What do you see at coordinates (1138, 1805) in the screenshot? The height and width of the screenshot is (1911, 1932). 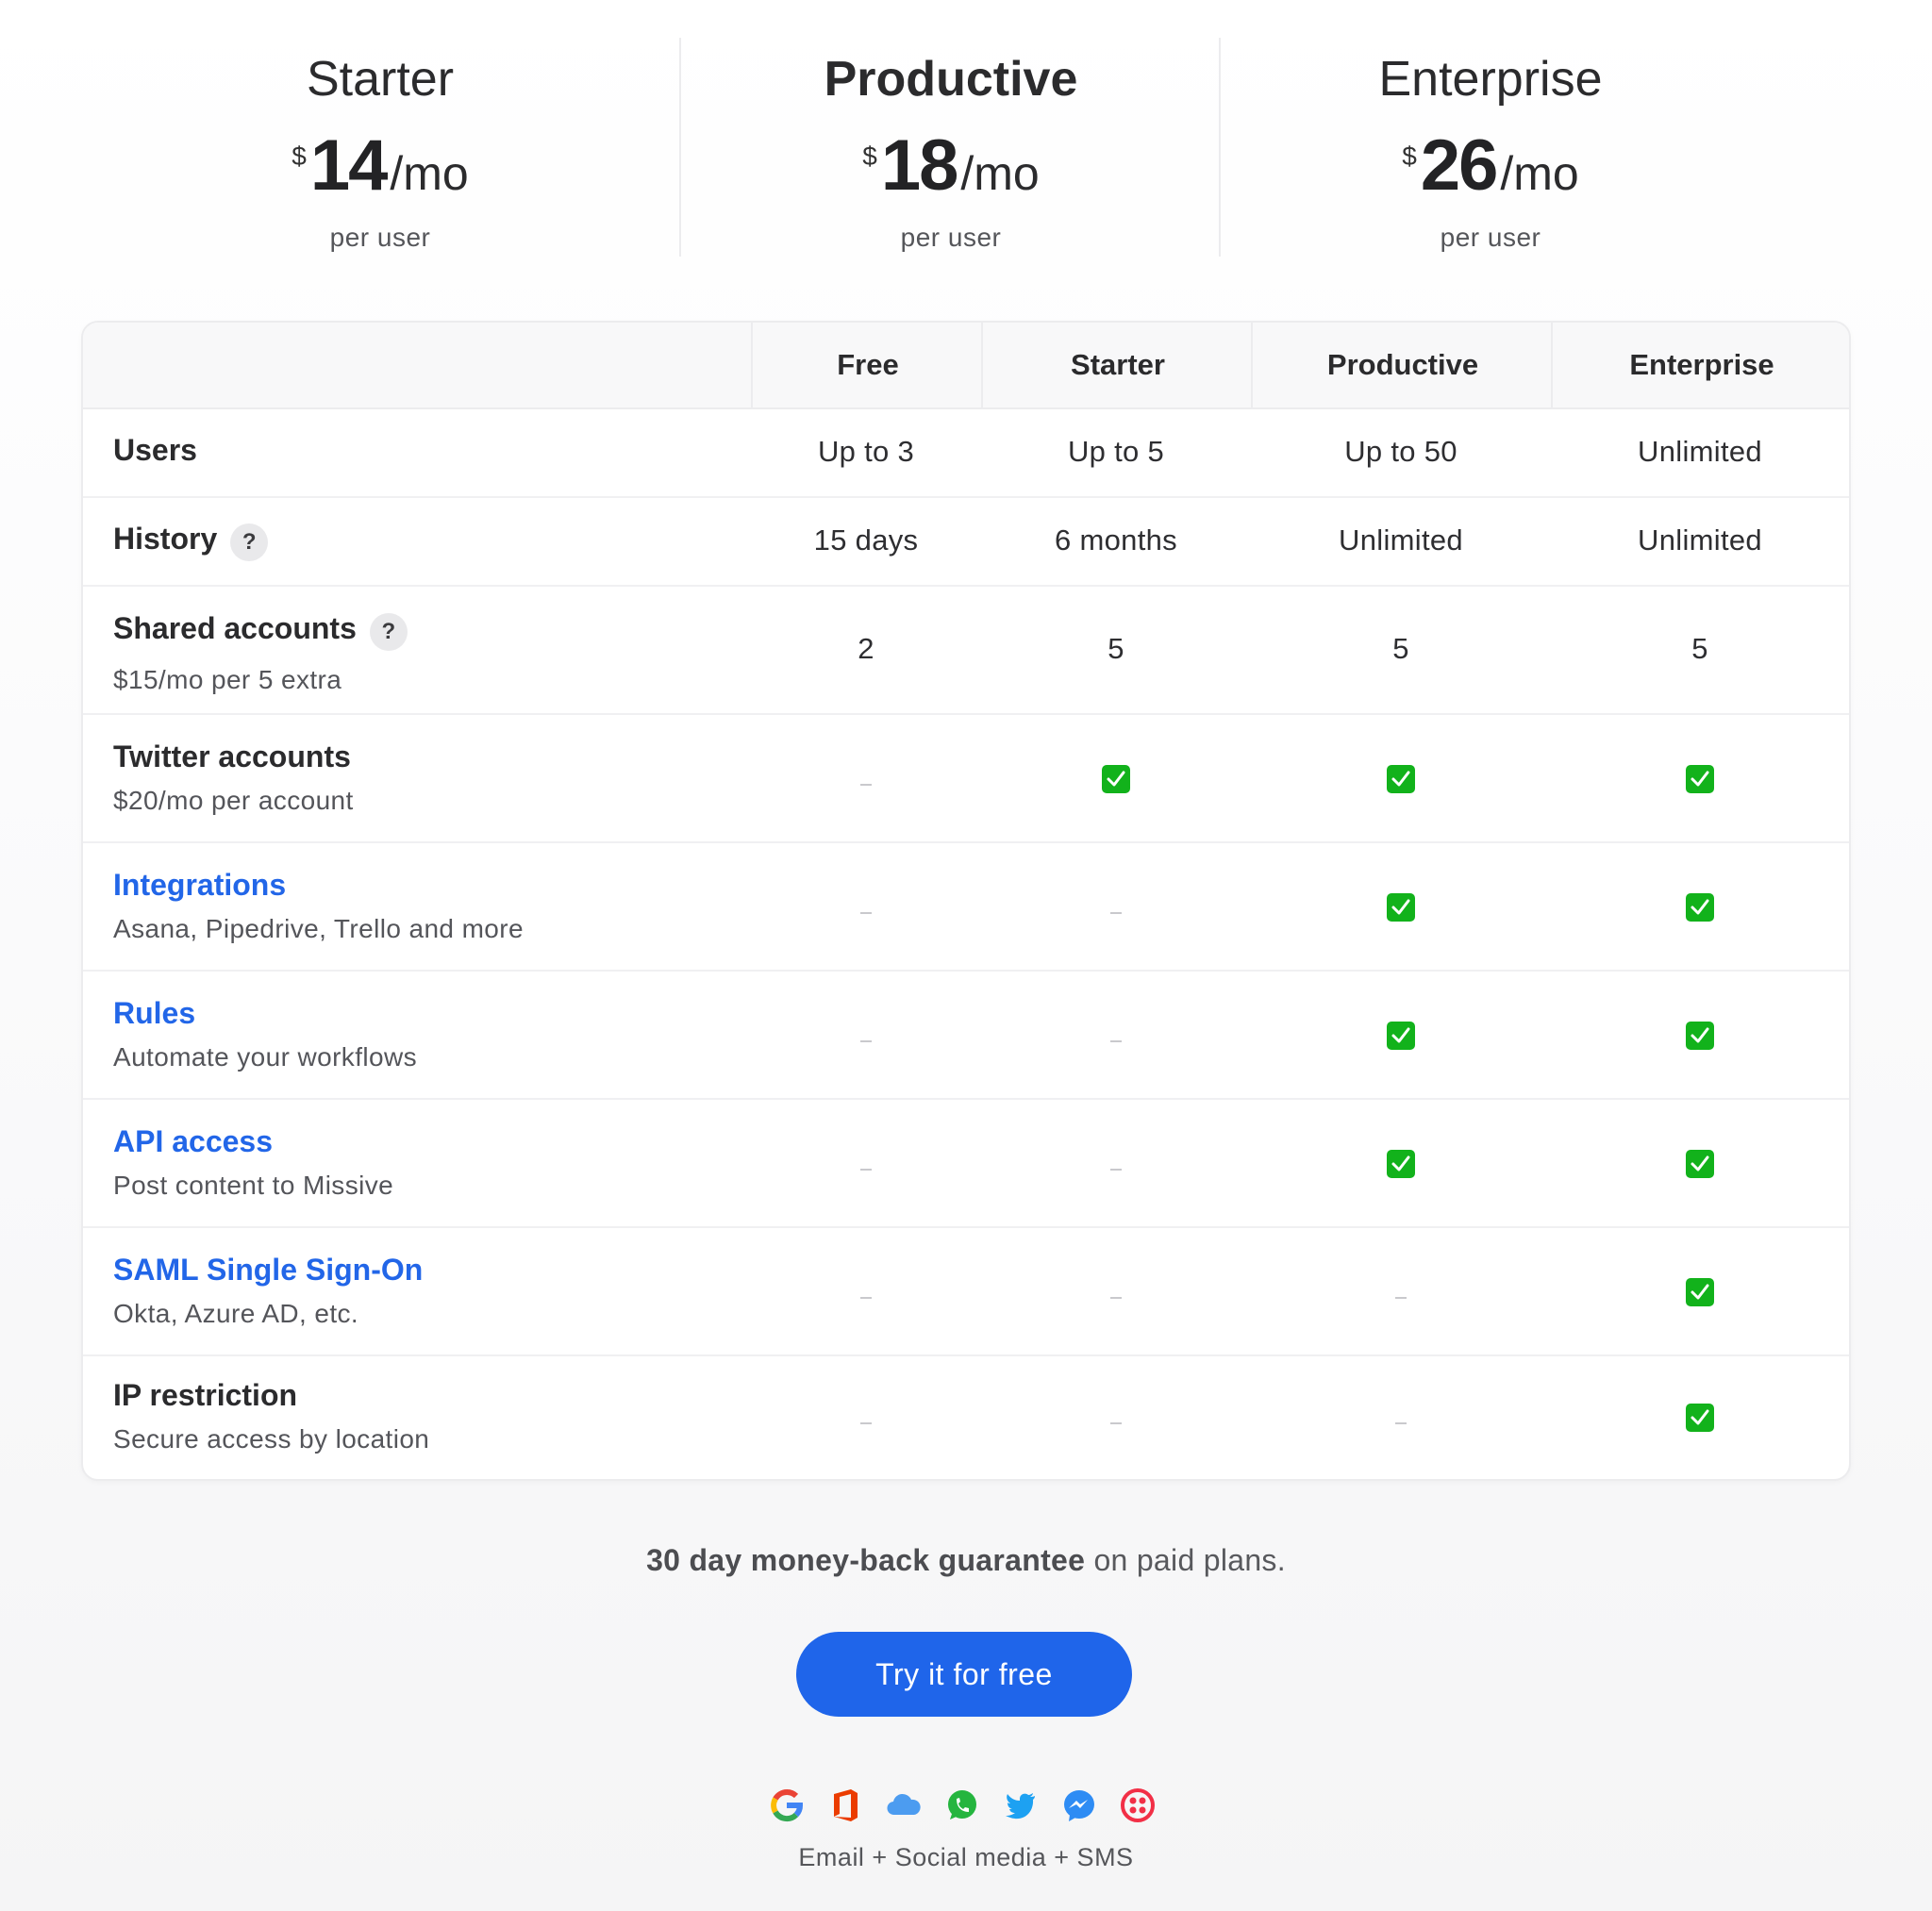 I see `twilio-icon` at bounding box center [1138, 1805].